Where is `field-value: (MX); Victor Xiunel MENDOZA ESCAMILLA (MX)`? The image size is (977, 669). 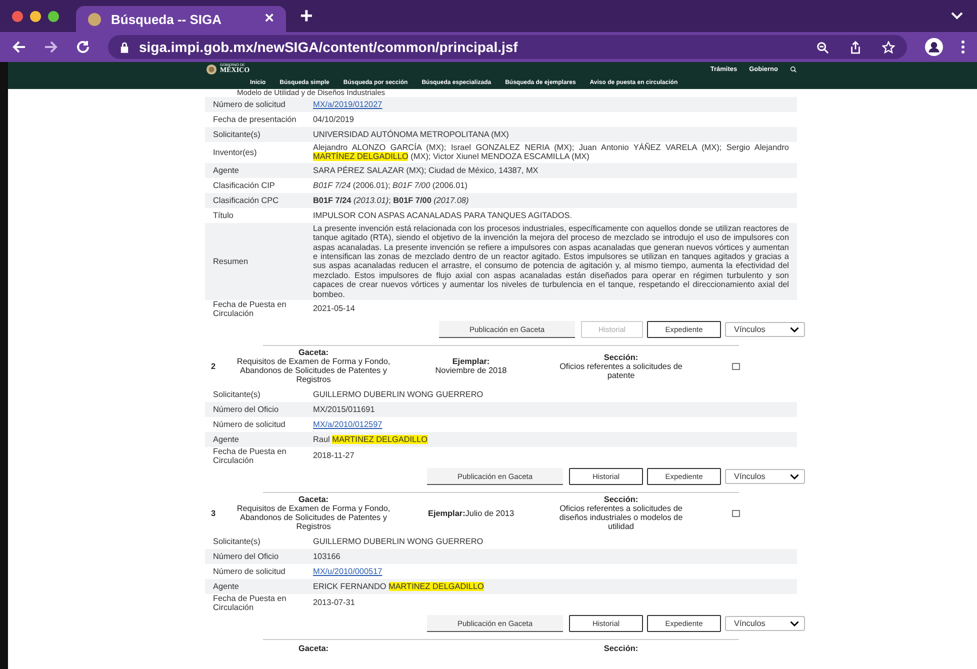
field-value: (MX); Victor Xiunel MENDOZA ESCAMILLA (MX) is located at coordinates (500, 157).